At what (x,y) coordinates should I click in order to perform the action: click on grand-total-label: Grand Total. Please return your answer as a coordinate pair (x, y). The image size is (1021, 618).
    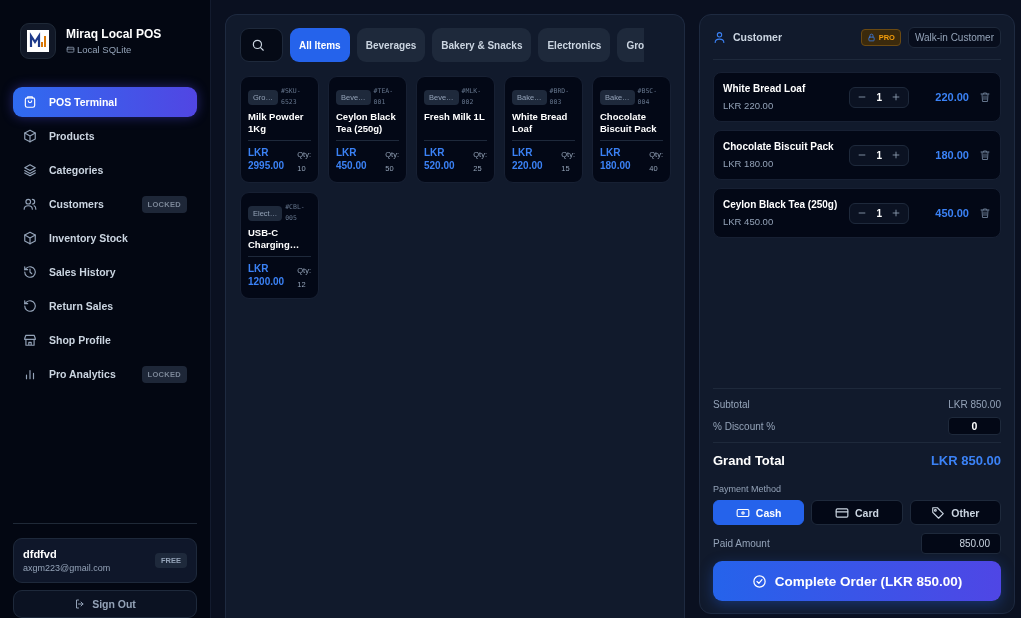
    Looking at the image, I should click on (749, 460).